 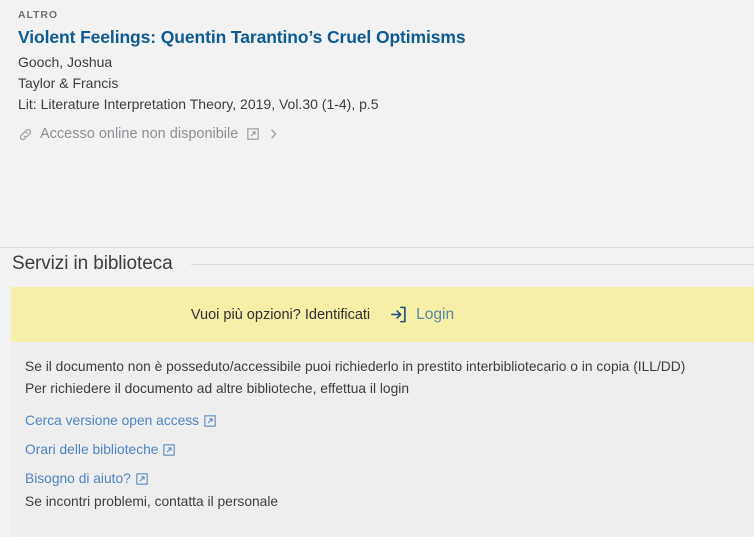 What do you see at coordinates (435, 314) in the screenshot?
I see `login-button-label: Login` at bounding box center [435, 314].